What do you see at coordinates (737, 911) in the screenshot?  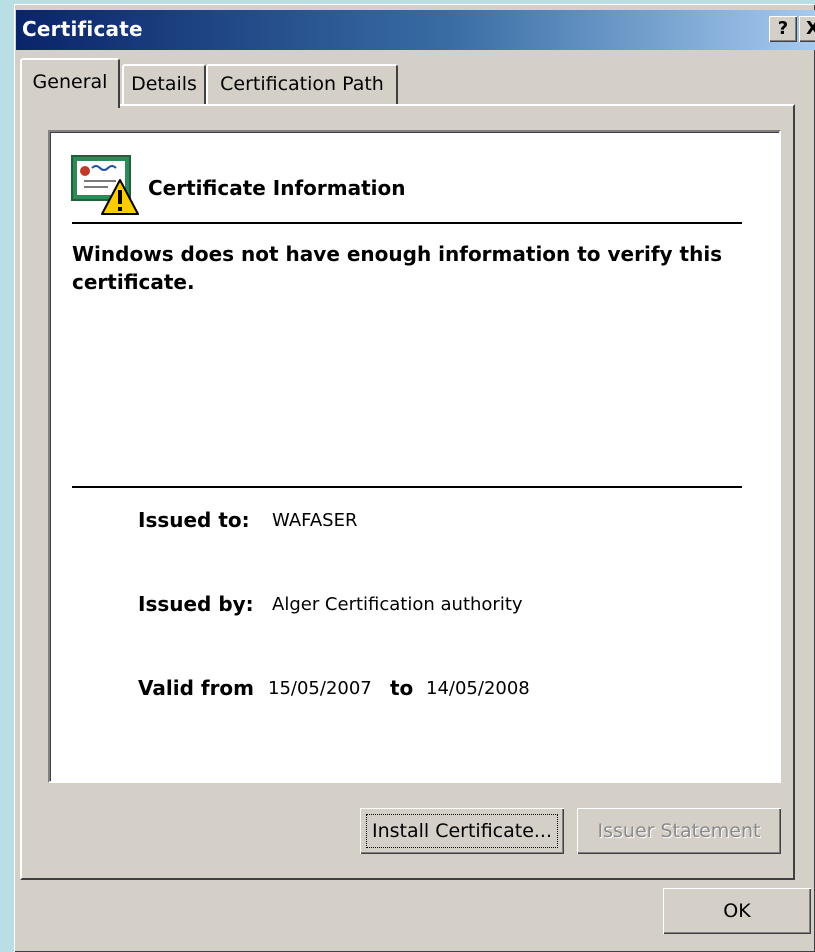 I see `ok-button: OK` at bounding box center [737, 911].